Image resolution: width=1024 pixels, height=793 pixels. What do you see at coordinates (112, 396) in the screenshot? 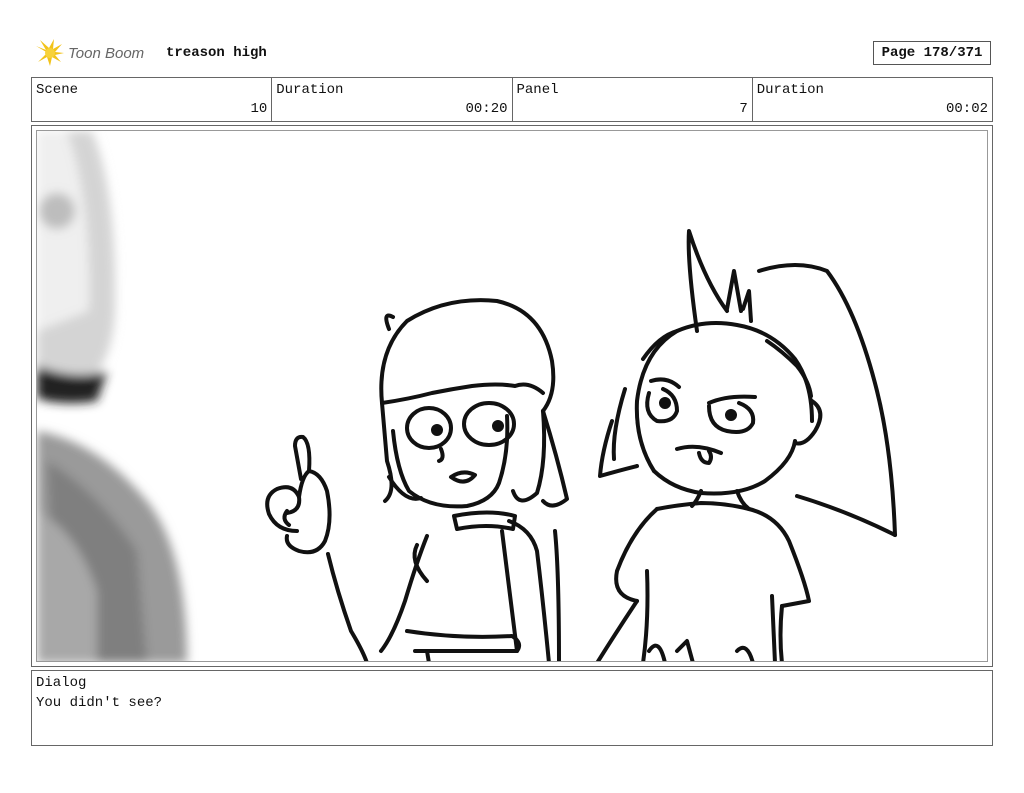
I see `blurred-foreground-figure` at bounding box center [112, 396].